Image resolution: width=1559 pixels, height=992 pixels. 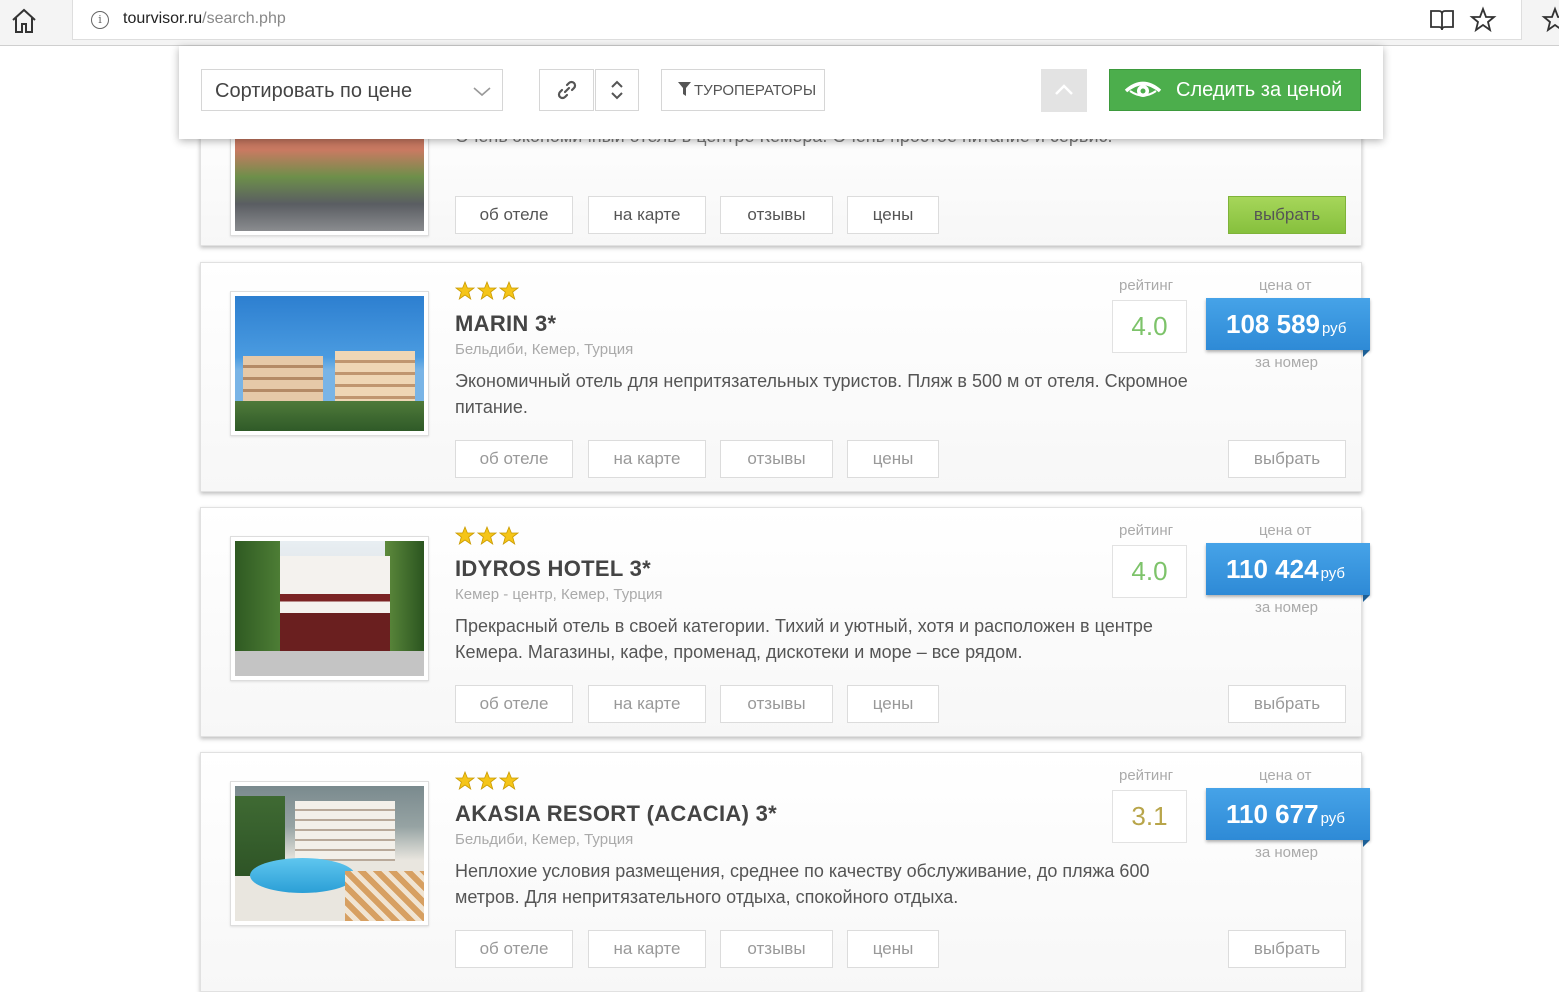 I want to click on tour-operators-label: ТУРОПЕРАТОРЫ, so click(x=755, y=90).